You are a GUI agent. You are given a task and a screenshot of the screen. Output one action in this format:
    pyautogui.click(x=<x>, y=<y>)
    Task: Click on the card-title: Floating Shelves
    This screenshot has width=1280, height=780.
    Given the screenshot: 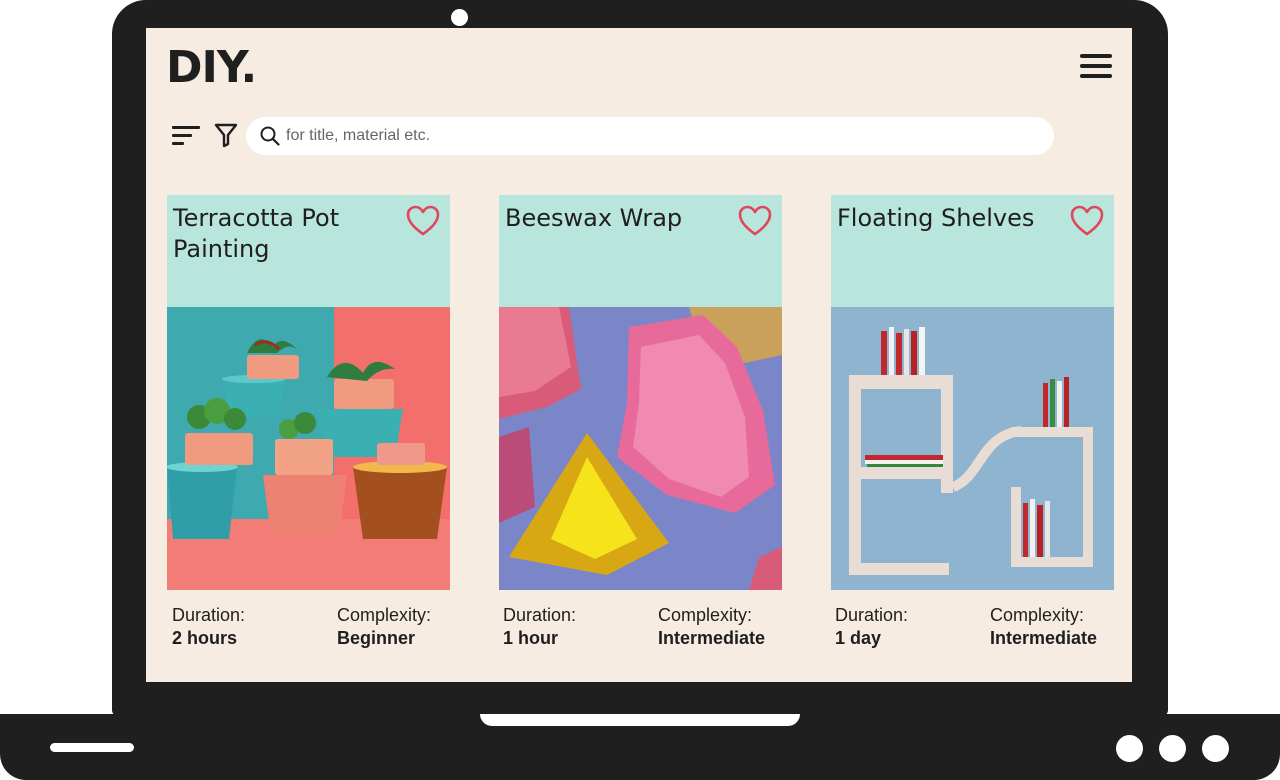 What is the action you would take?
    pyautogui.click(x=936, y=218)
    